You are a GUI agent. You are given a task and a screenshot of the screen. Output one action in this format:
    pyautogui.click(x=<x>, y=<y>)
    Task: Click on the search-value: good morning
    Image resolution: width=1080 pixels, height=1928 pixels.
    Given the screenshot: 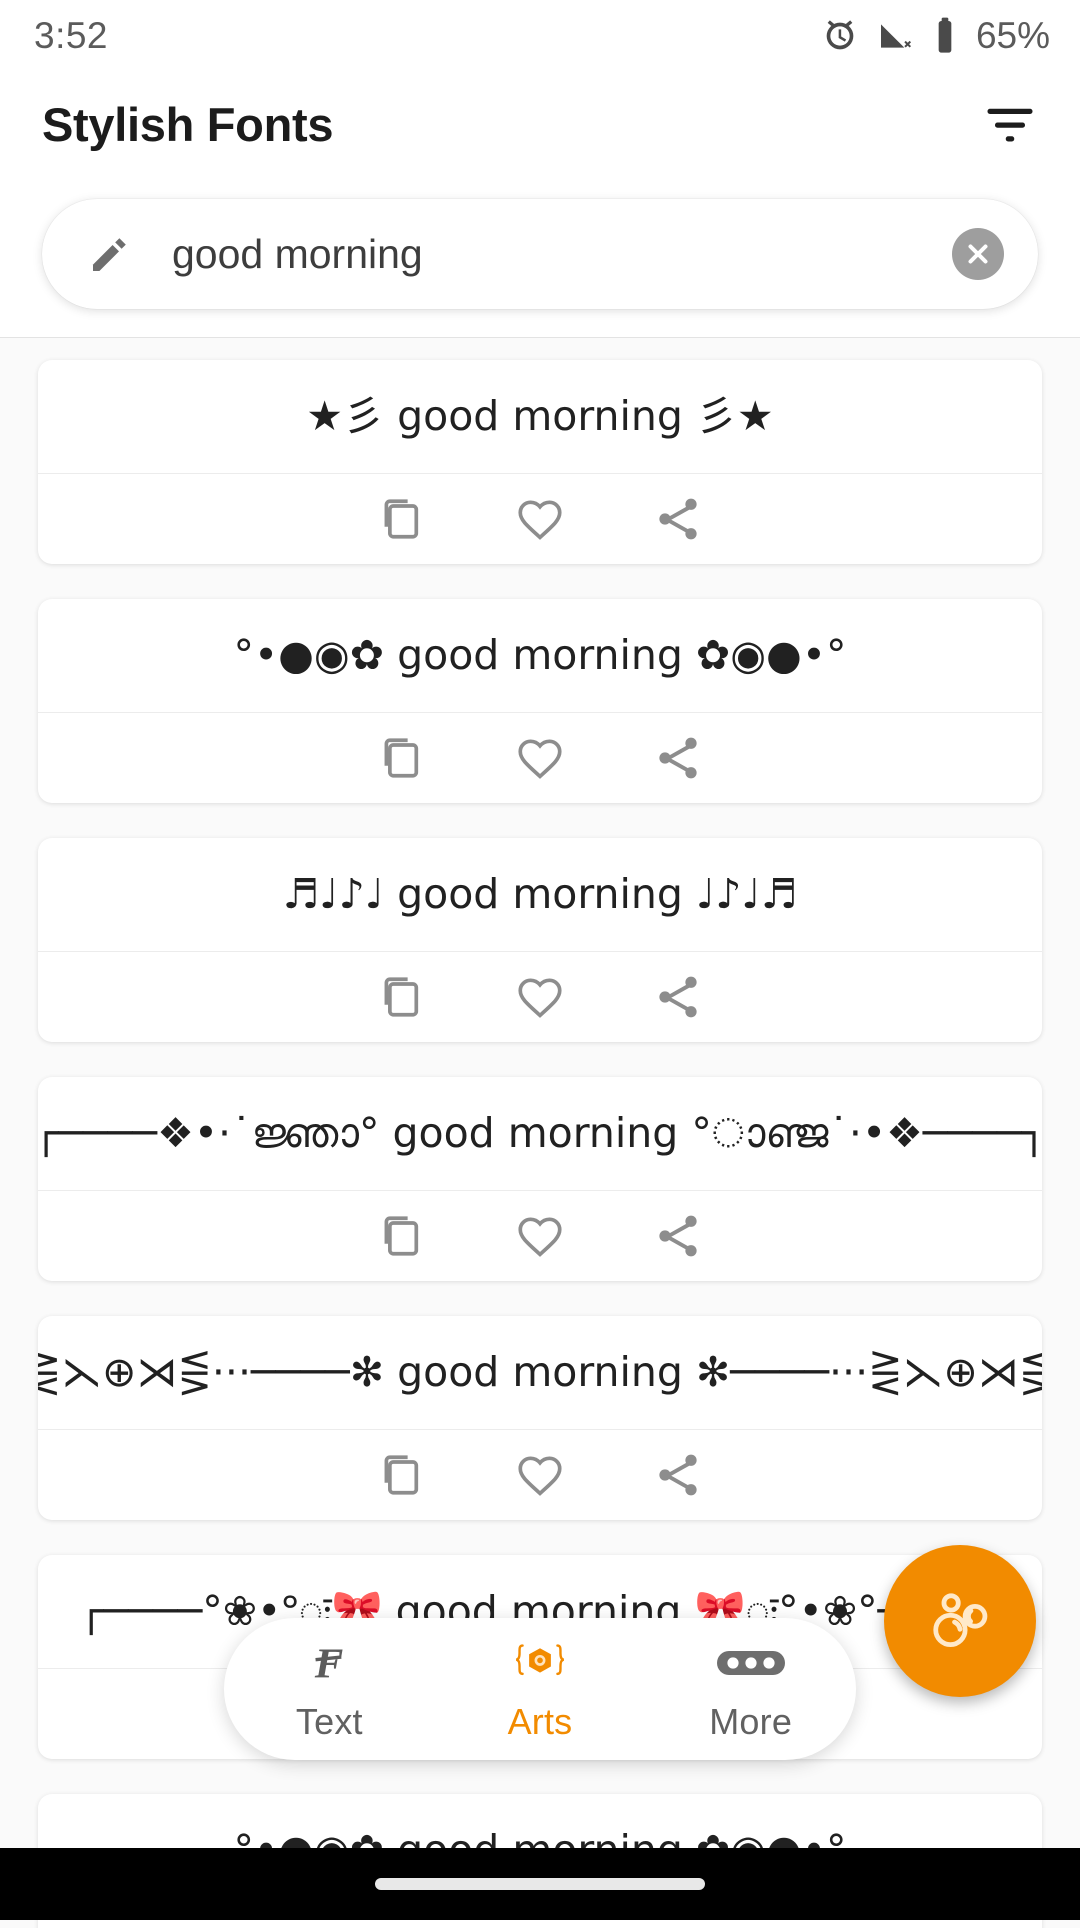 What is the action you would take?
    pyautogui.click(x=562, y=254)
    